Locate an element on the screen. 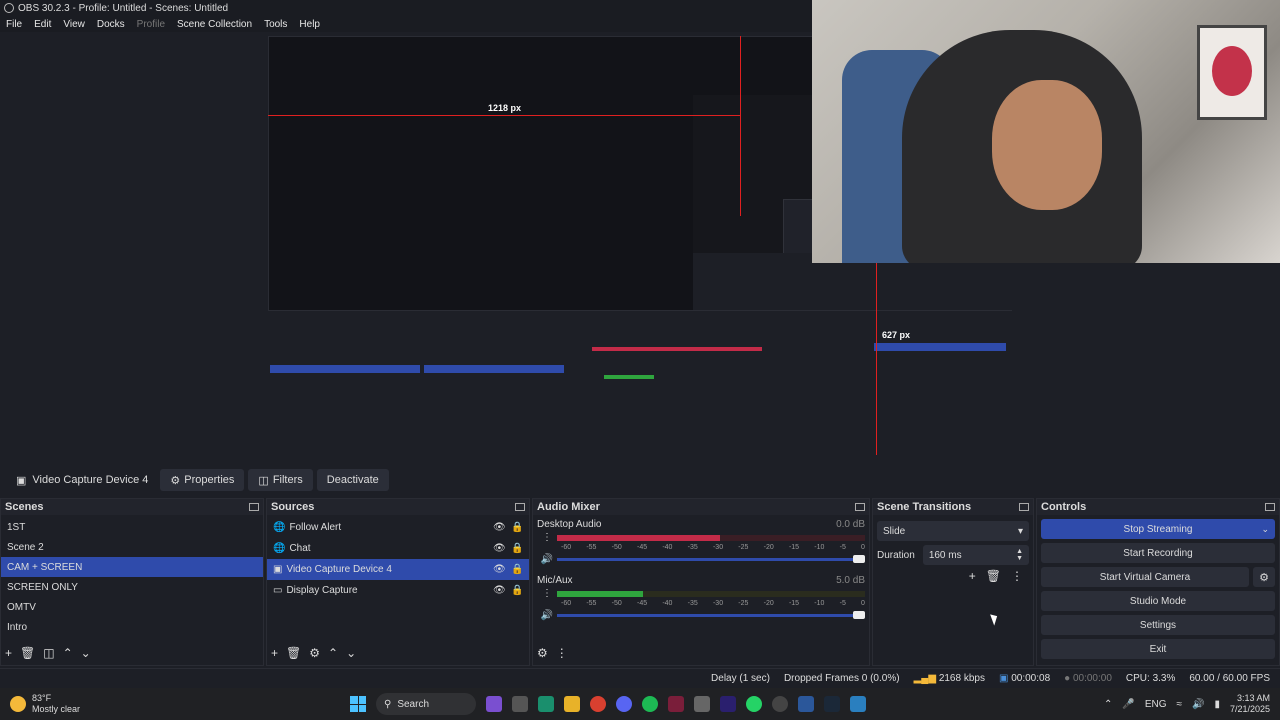 The height and width of the screenshot is (720, 1280). add-transition-icon: + is located at coordinates (972, 576).